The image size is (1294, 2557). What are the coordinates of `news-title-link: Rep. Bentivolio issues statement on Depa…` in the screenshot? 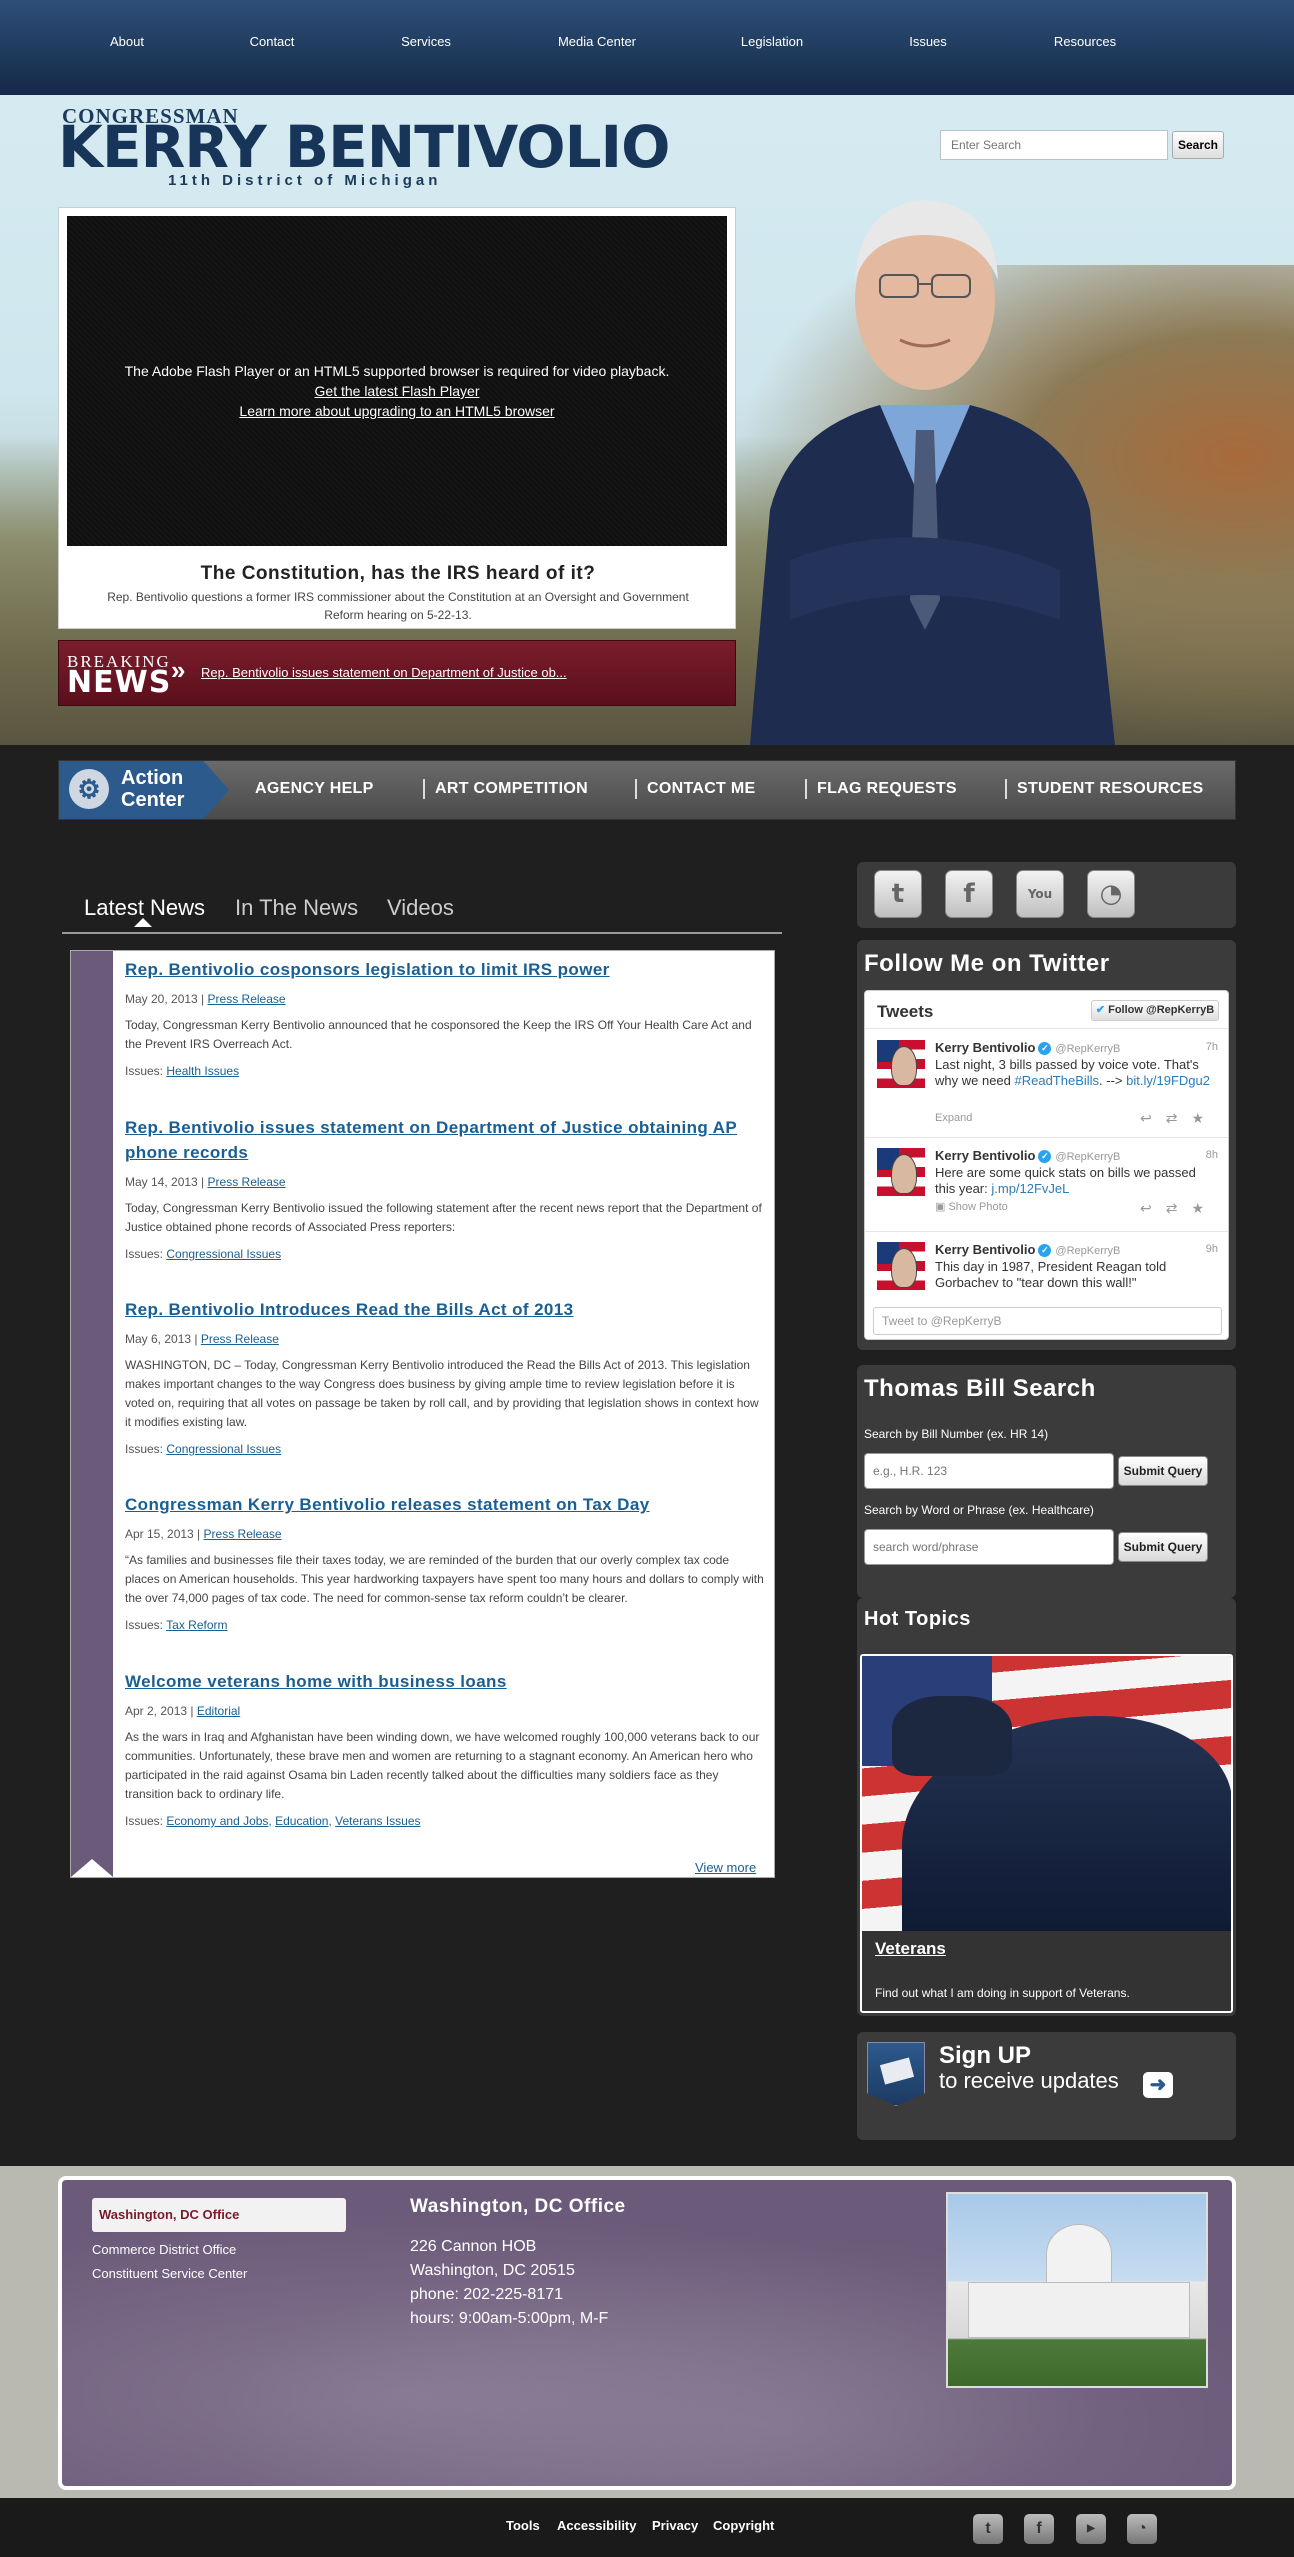 It's located at (445, 1140).